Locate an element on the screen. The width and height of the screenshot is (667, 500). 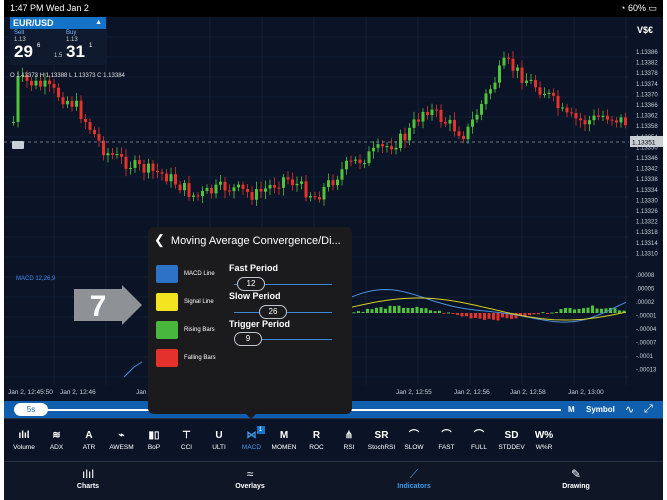
back-chevron-icon: ❮ is located at coordinates (159, 239).